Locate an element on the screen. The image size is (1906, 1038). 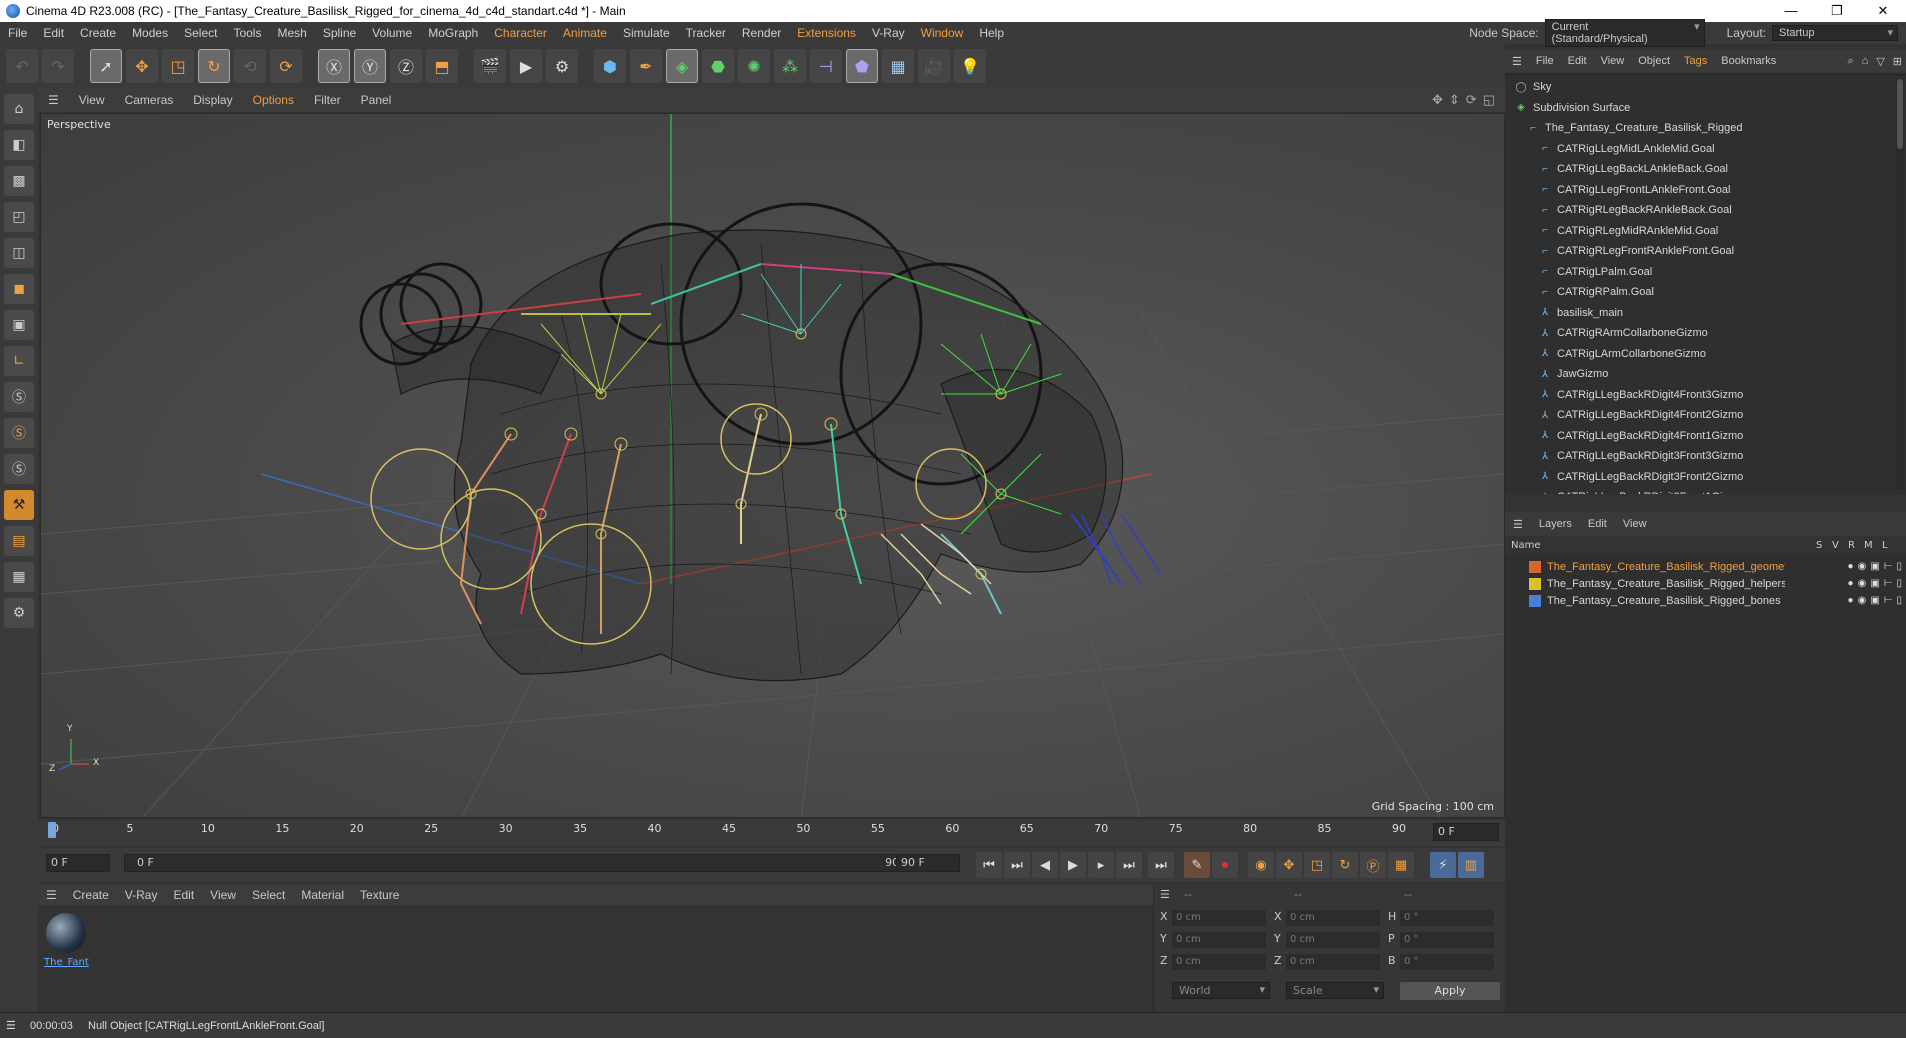
size-x-field: 0 cm is located at coordinates (1333, 918).